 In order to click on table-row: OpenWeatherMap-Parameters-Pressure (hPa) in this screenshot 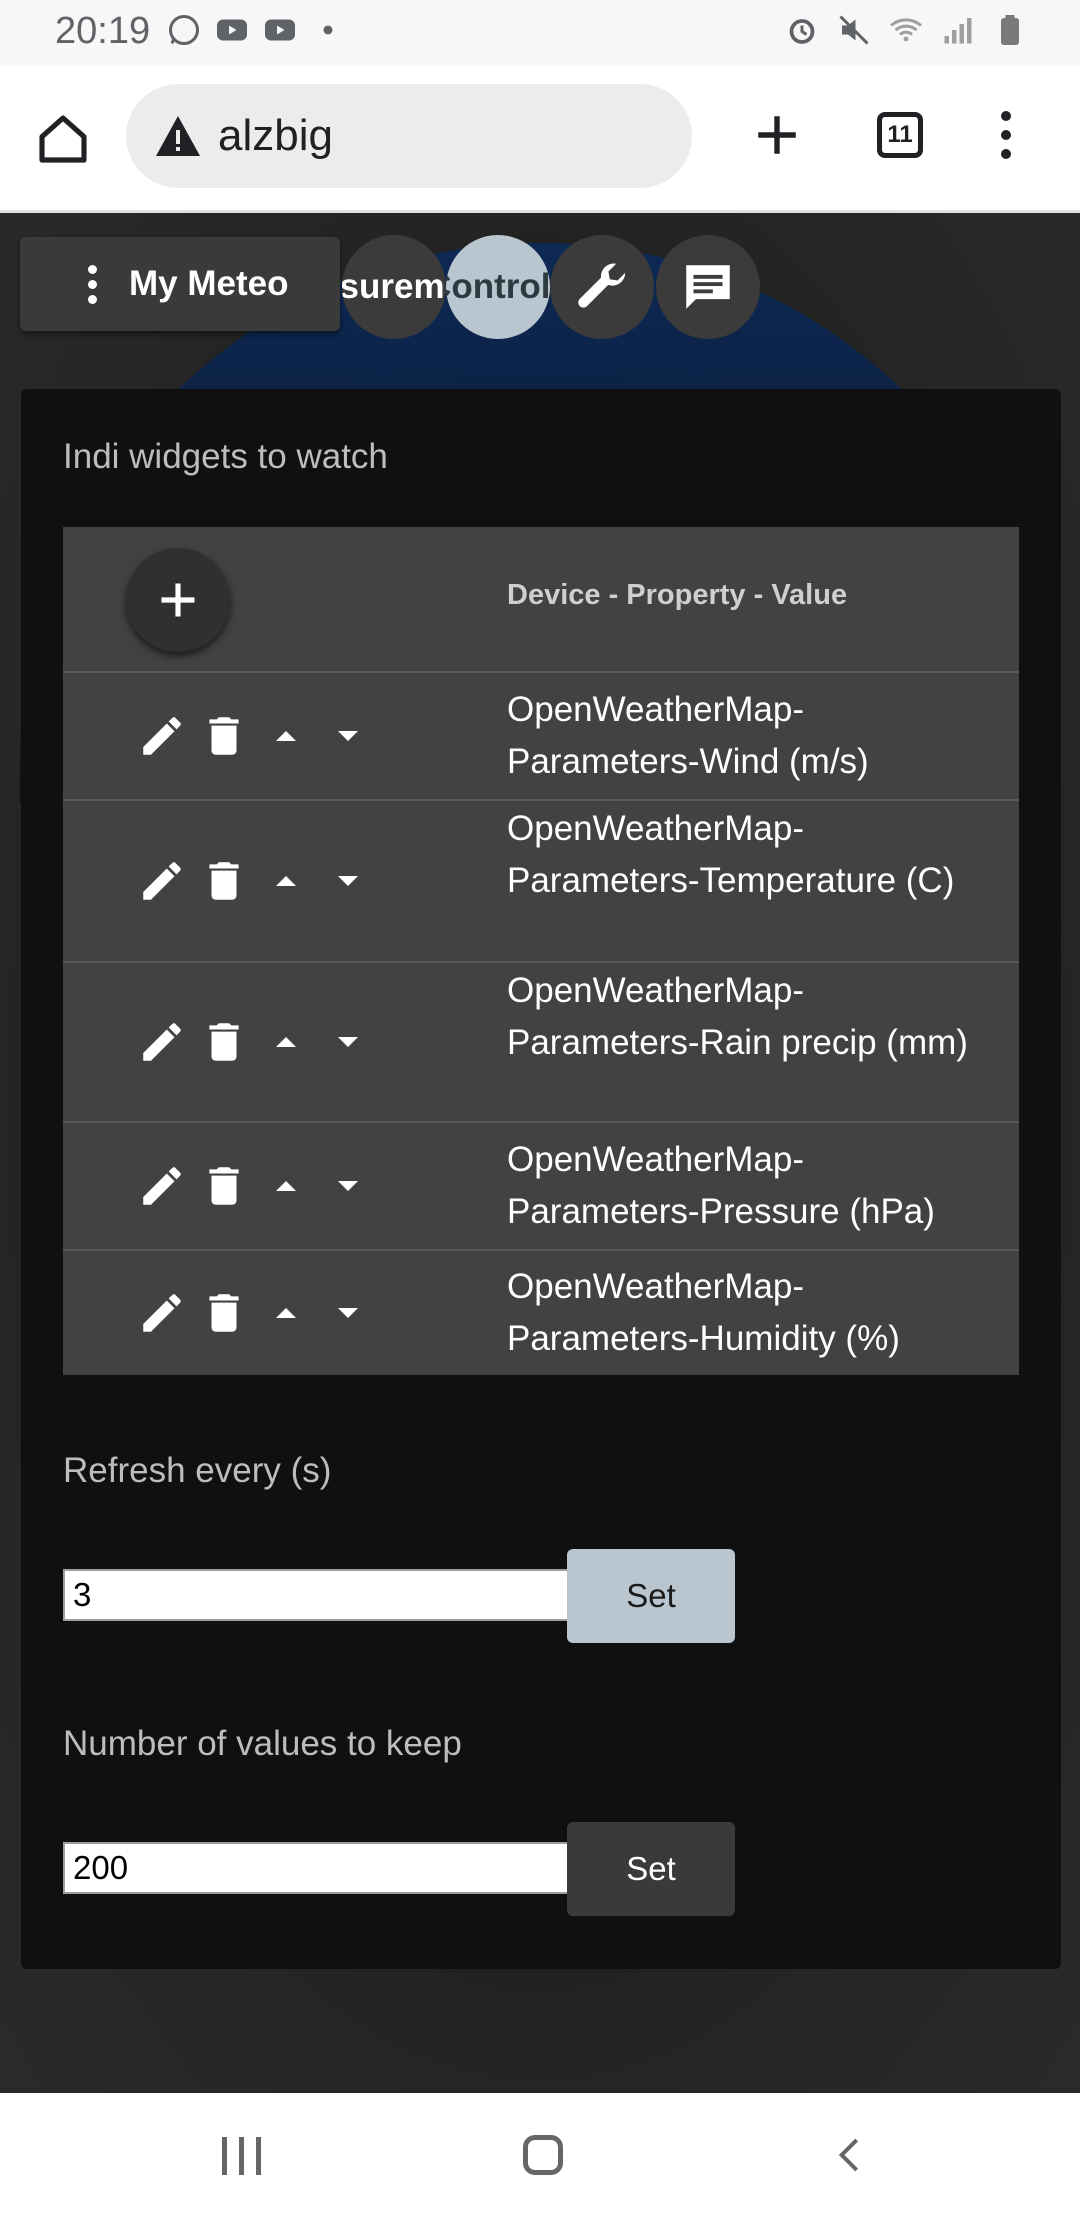, I will do `click(541, 1187)`.